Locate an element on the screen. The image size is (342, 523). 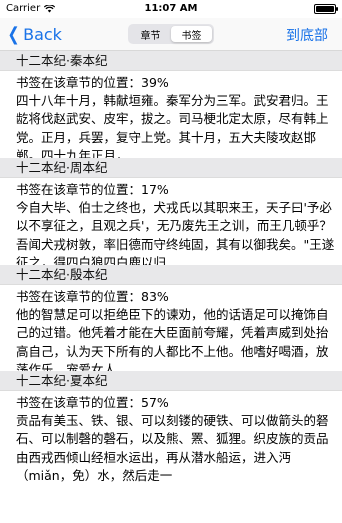
bookmark-position: 书签在该章节的位置：39% is located at coordinates (176, 83).